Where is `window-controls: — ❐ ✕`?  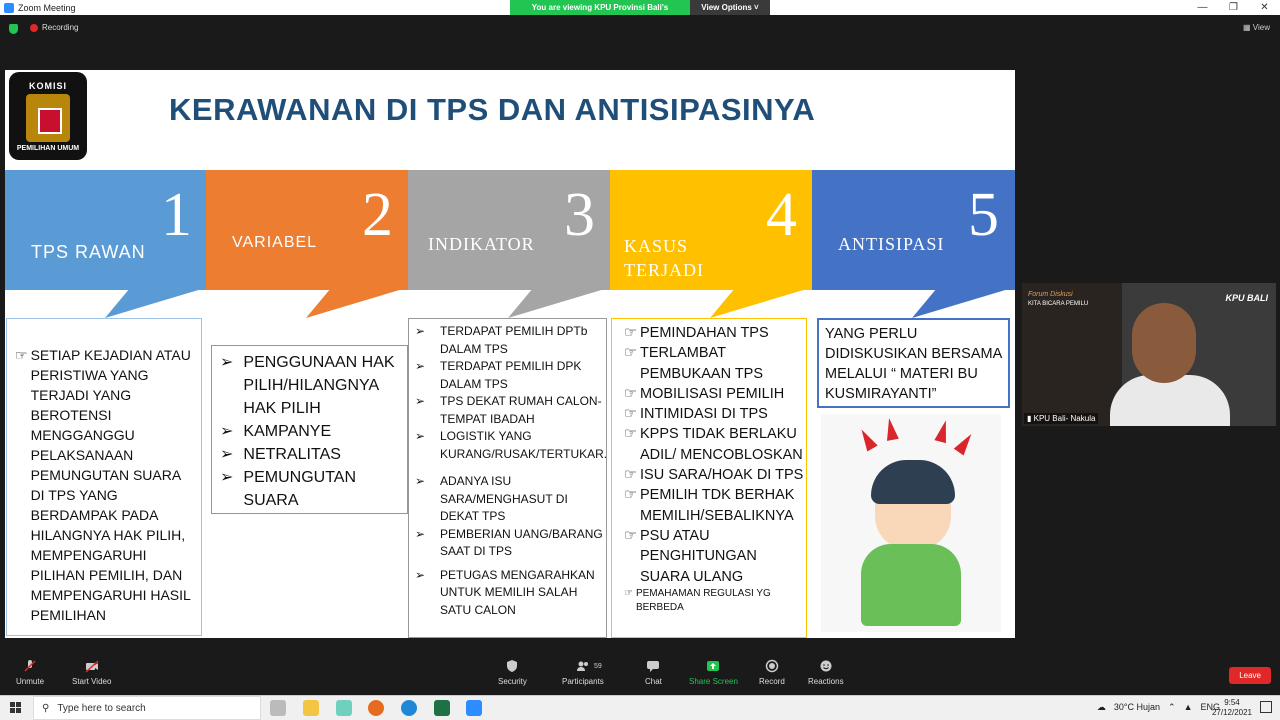 window-controls: — ❐ ✕ is located at coordinates (1233, 7).